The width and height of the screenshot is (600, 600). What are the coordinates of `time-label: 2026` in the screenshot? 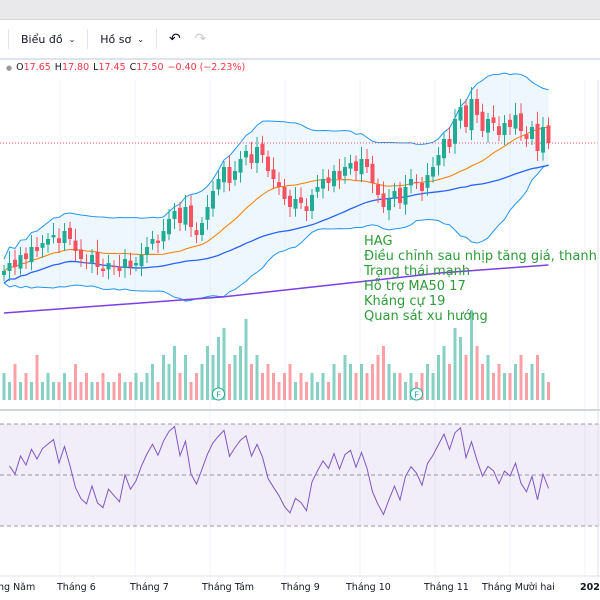 It's located at (590, 587).